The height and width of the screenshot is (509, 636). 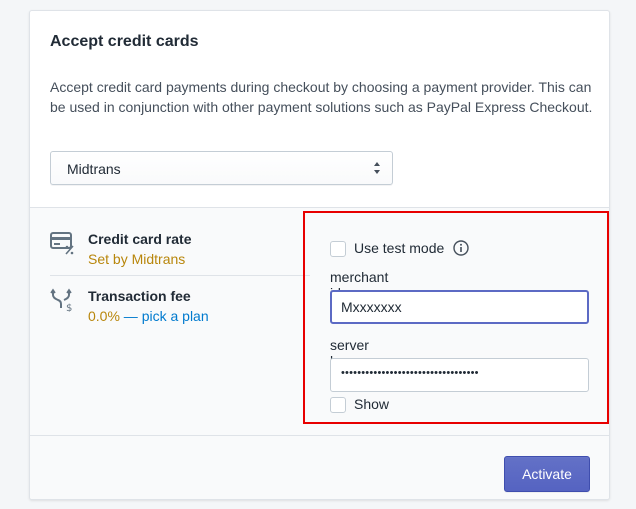 What do you see at coordinates (399, 248) in the screenshot?
I see `test-mode-label: Use test mode` at bounding box center [399, 248].